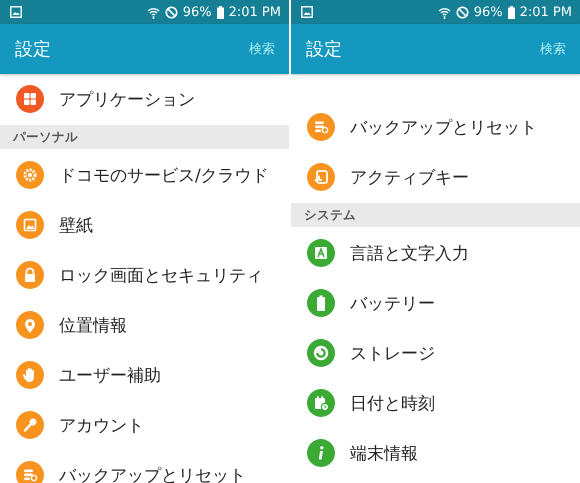 Image resolution: width=580 pixels, height=483 pixels. Describe the element at coordinates (435, 215) in the screenshot. I see `section-header: システム` at that location.